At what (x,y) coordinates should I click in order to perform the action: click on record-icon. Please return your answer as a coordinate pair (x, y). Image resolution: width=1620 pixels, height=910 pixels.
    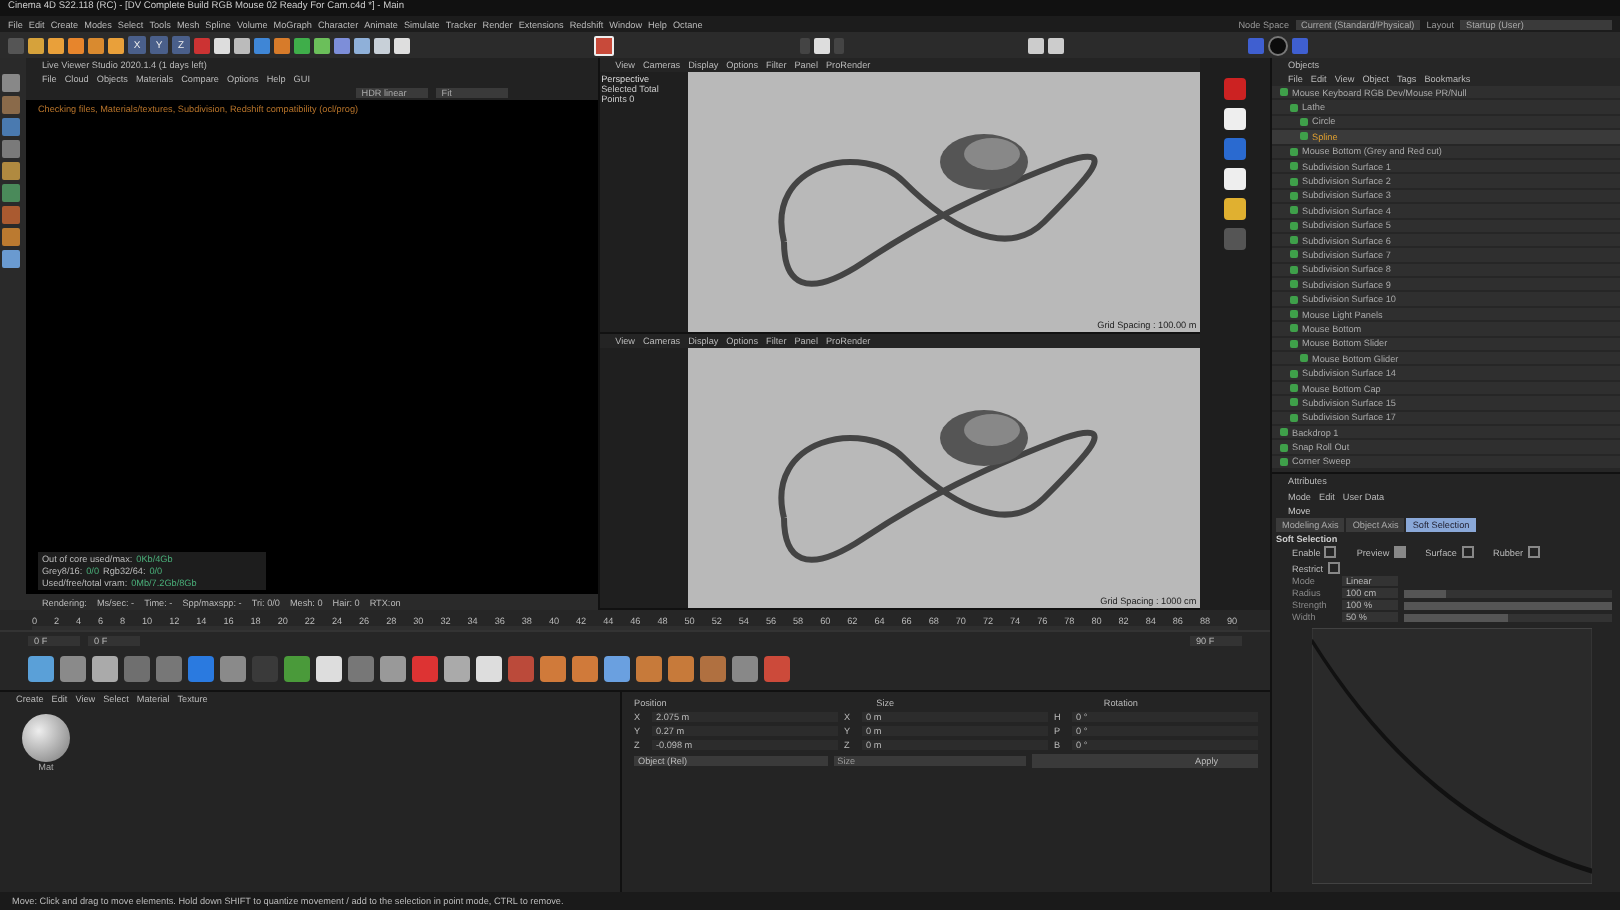
    Looking at the image, I should click on (604, 45).